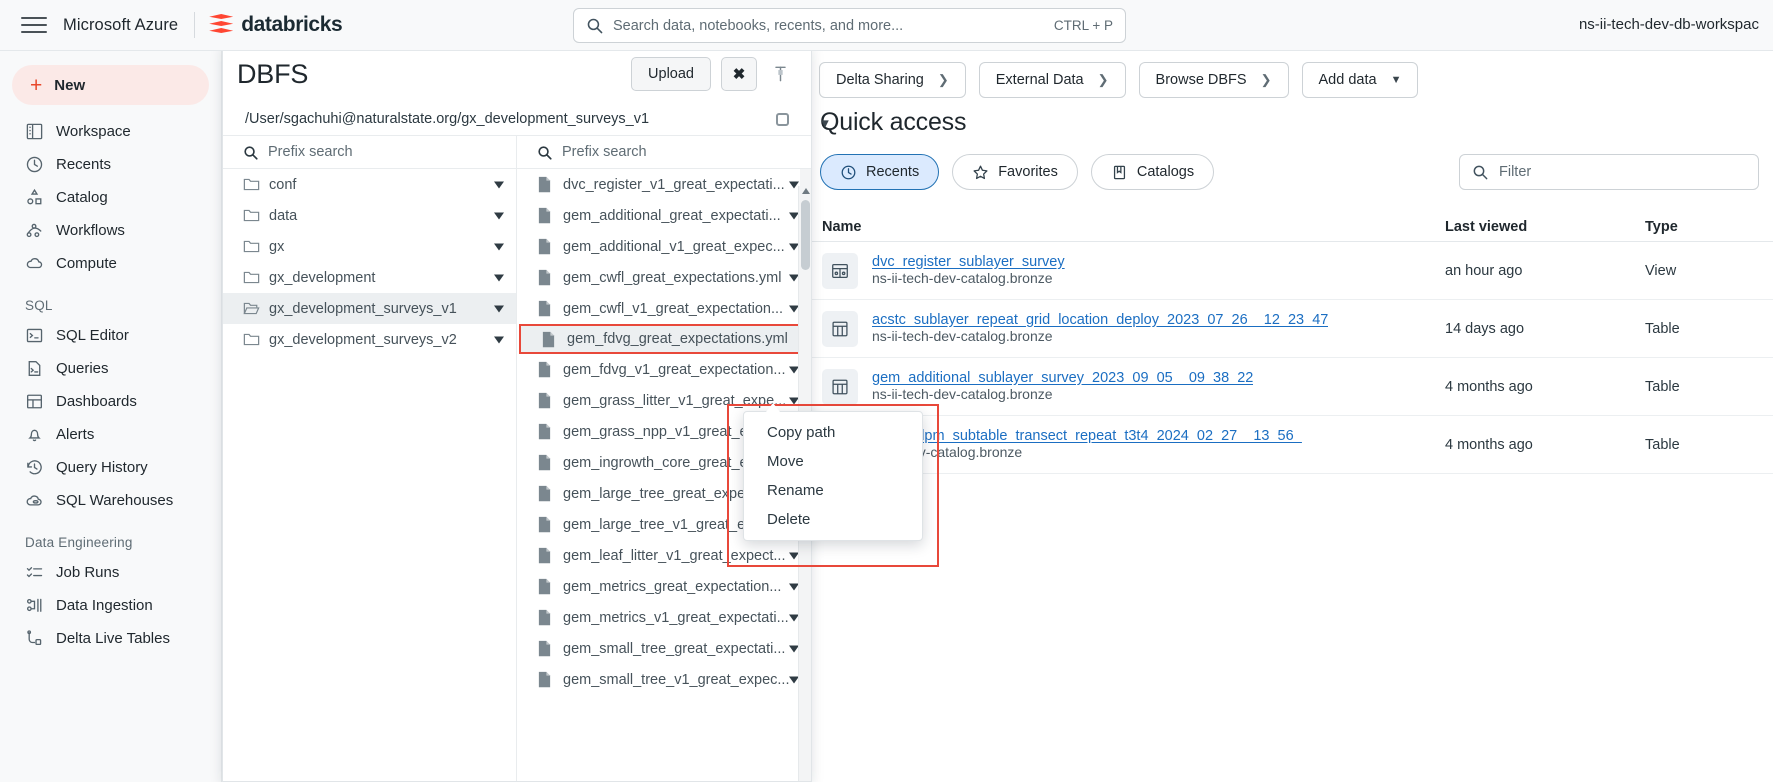  I want to click on row-name-link: dvc_register_sublayer_survey, so click(968, 262).